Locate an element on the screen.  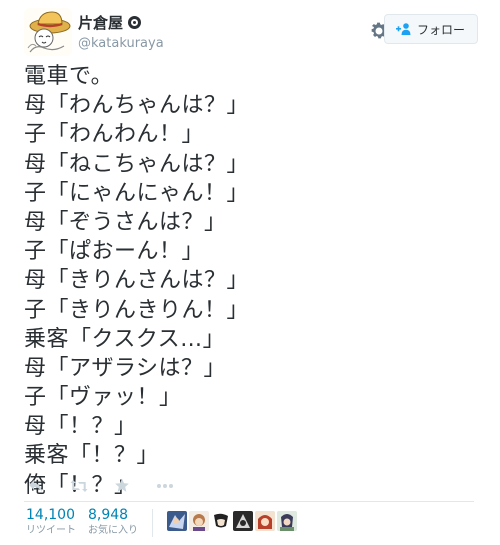
favorites-count: 8,948 is located at coordinates (108, 515).